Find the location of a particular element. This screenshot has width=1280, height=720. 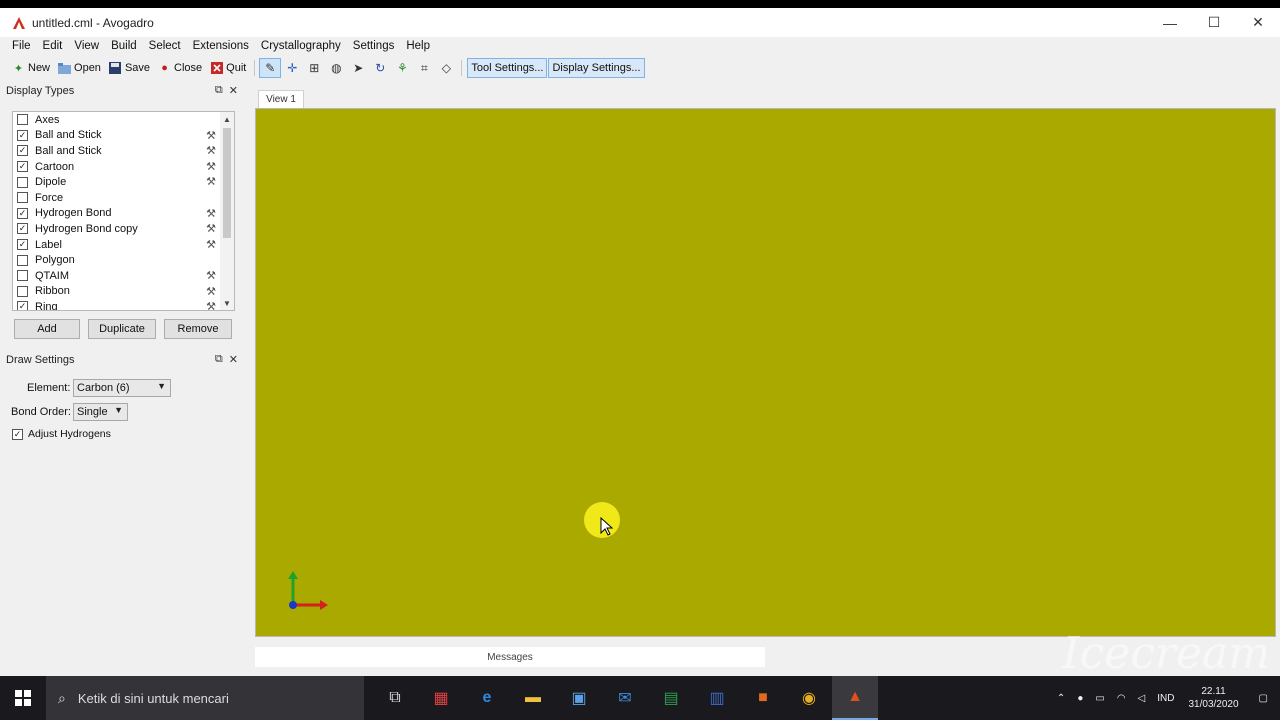

align-tool-icon: ◇ is located at coordinates (446, 68).